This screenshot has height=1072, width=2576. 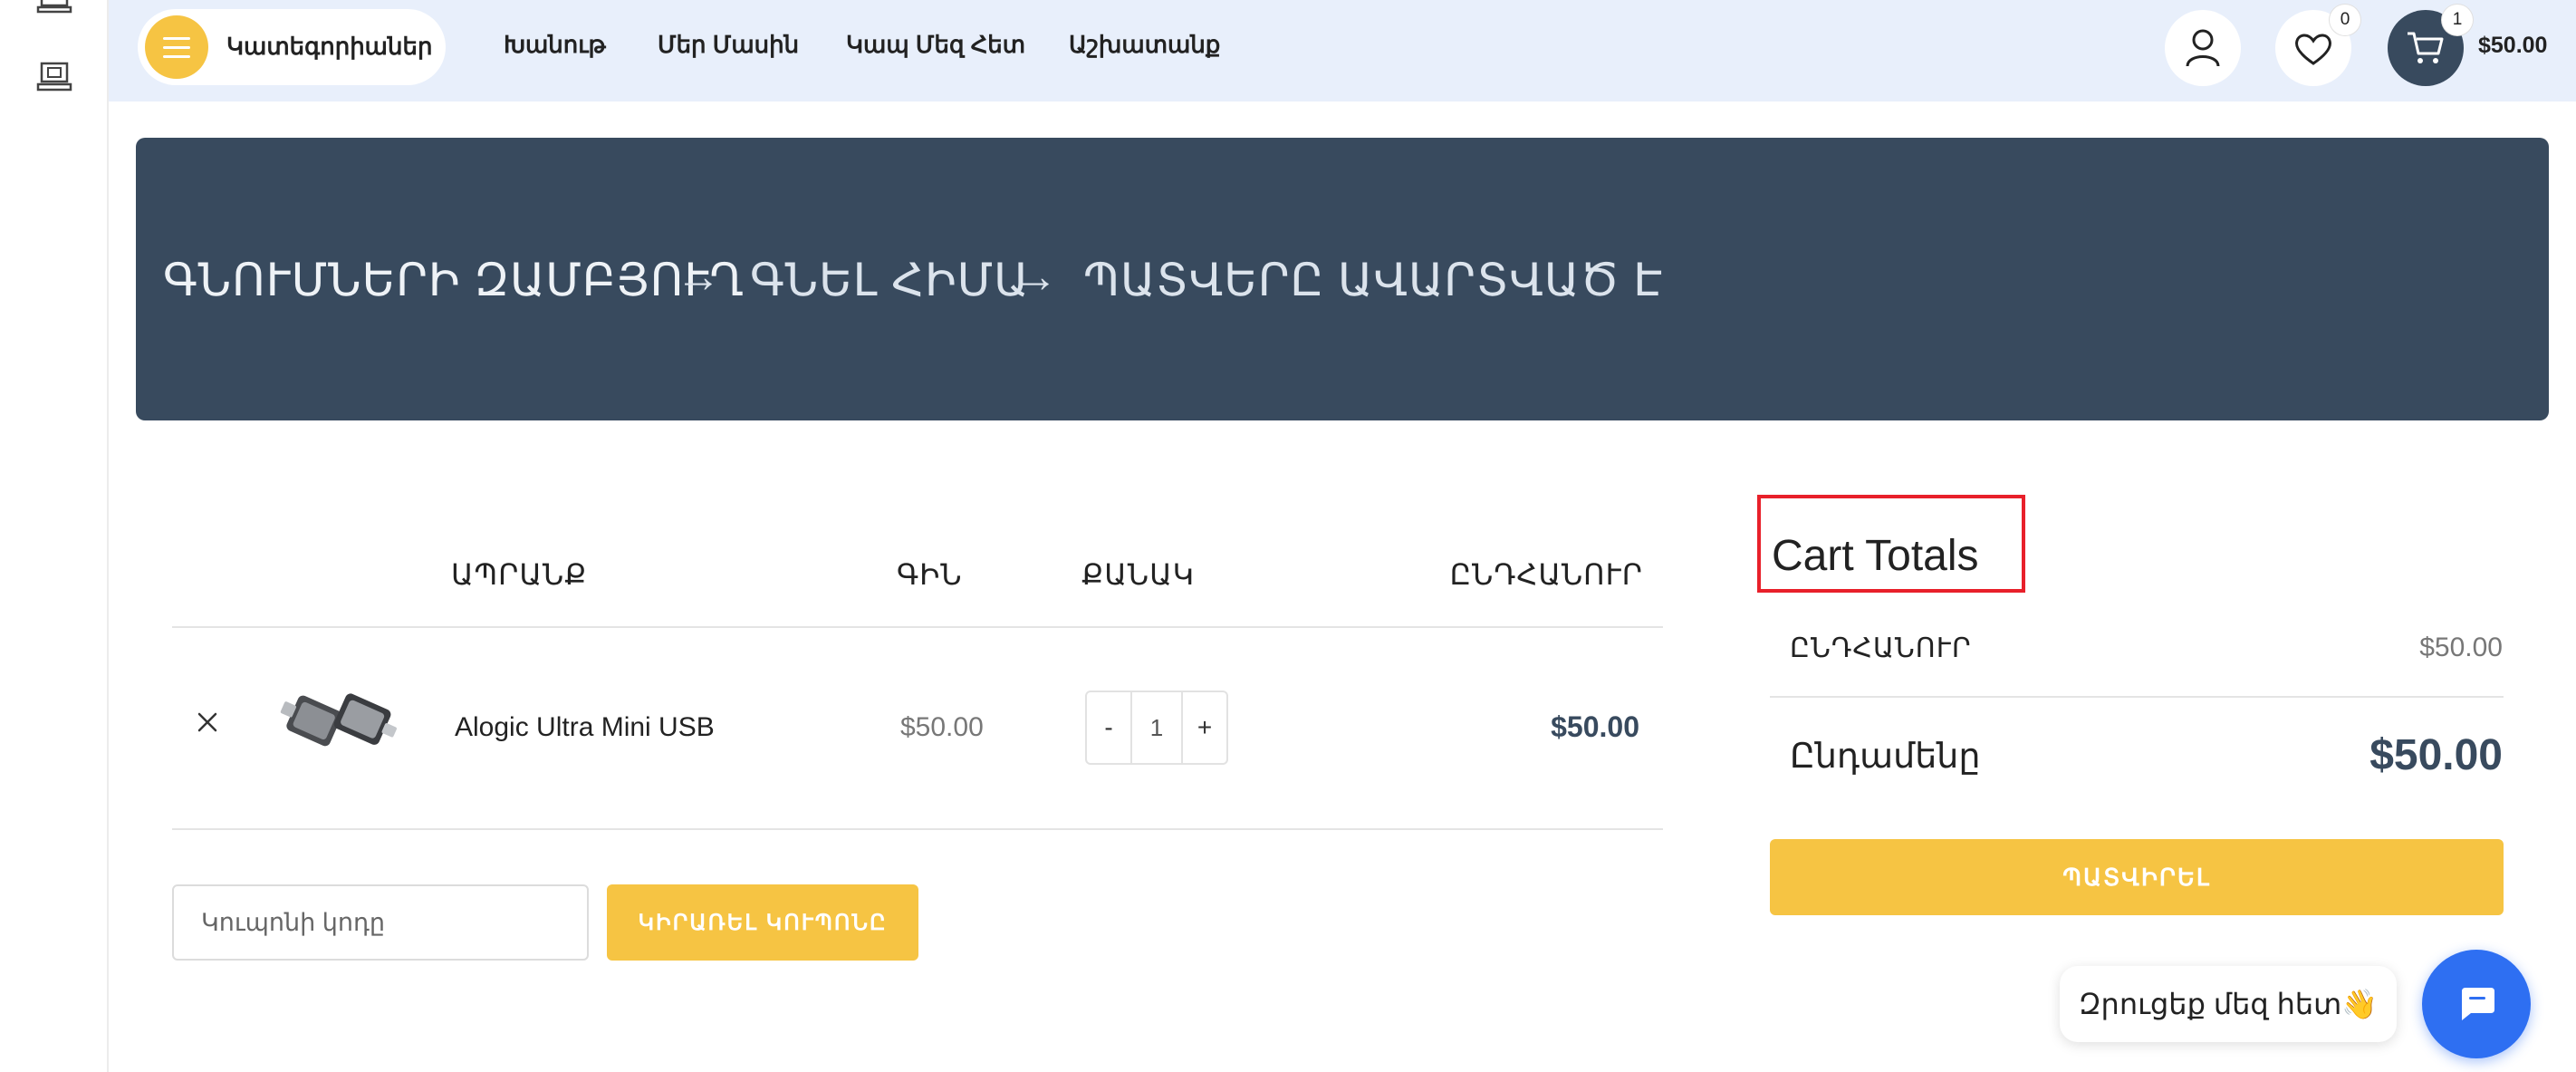 What do you see at coordinates (1885, 757) in the screenshot?
I see `total-label: Ընդամենը` at bounding box center [1885, 757].